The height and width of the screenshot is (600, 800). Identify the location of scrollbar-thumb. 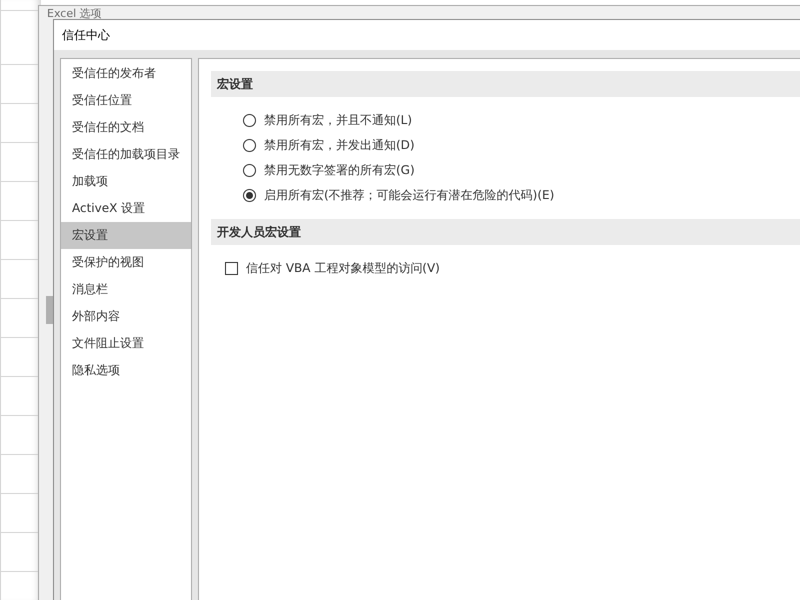
(49, 310).